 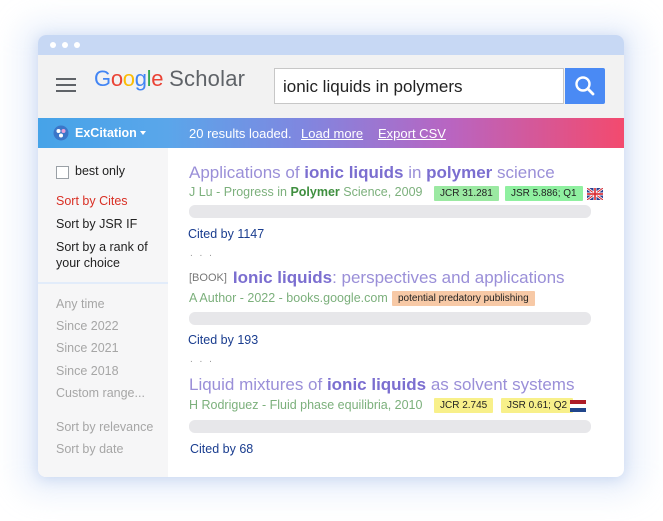 What do you see at coordinates (89, 449) in the screenshot?
I see `sort-by-date: Sort by date` at bounding box center [89, 449].